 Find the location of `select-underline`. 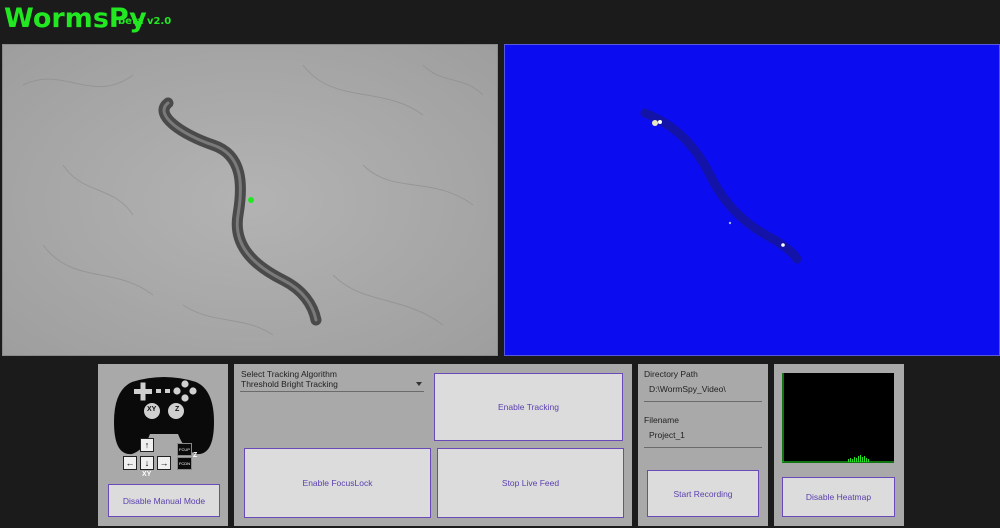

select-underline is located at coordinates (332, 391).